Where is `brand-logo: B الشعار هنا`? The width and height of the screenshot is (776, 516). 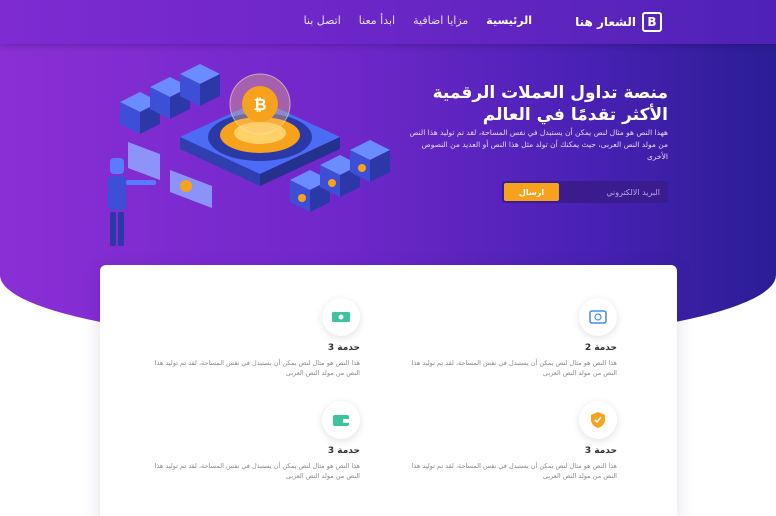 brand-logo: B الشعار هنا is located at coordinates (618, 22).